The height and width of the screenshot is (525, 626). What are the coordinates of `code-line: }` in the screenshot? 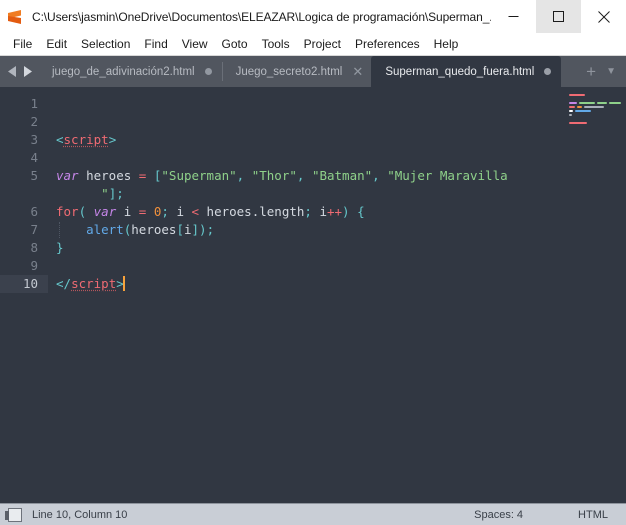 It's located at (341, 248).